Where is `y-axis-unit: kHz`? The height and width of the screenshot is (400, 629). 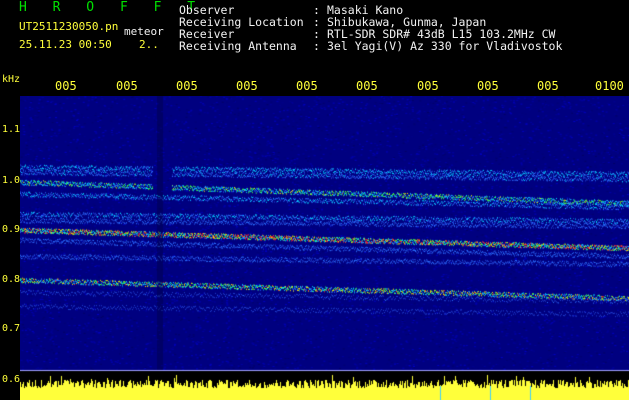 y-axis-unit: kHz is located at coordinates (11, 79).